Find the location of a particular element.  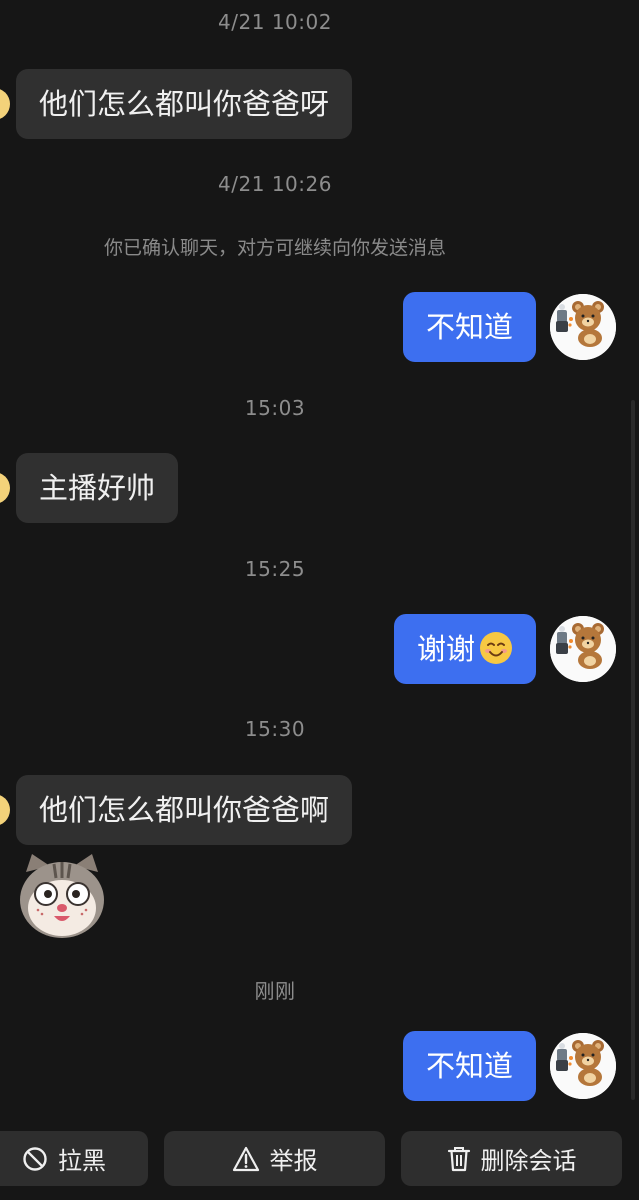

smiling-face-emoji-icon is located at coordinates (496, 648).